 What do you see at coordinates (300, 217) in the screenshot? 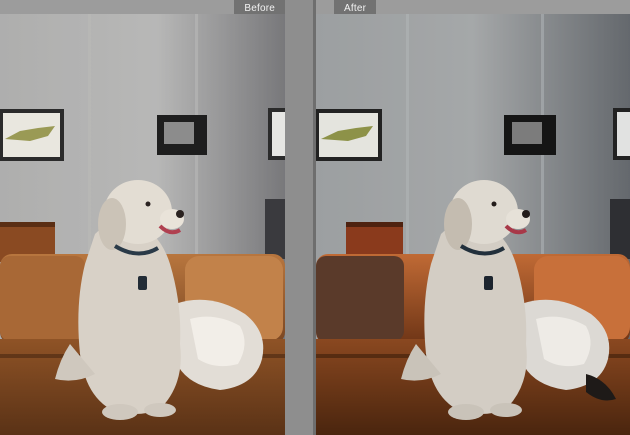
I see `pane-divider` at bounding box center [300, 217].